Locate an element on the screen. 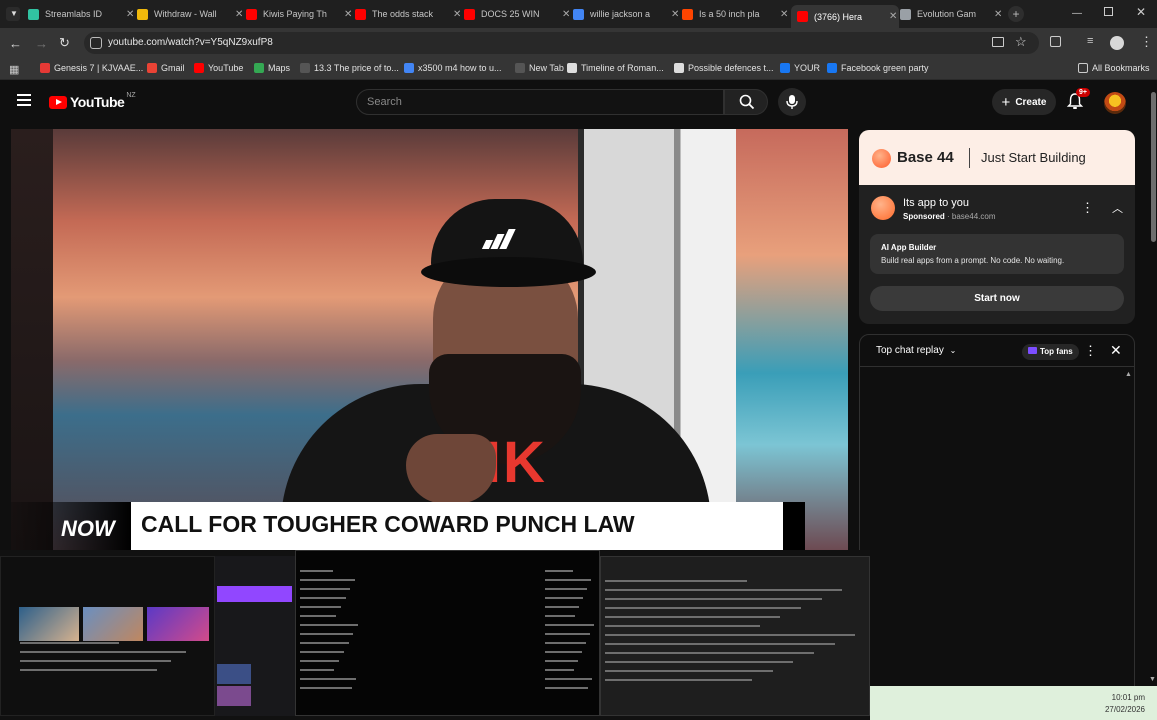 This screenshot has height=720, width=1157. new-tab-button: + is located at coordinates (1016, 14).